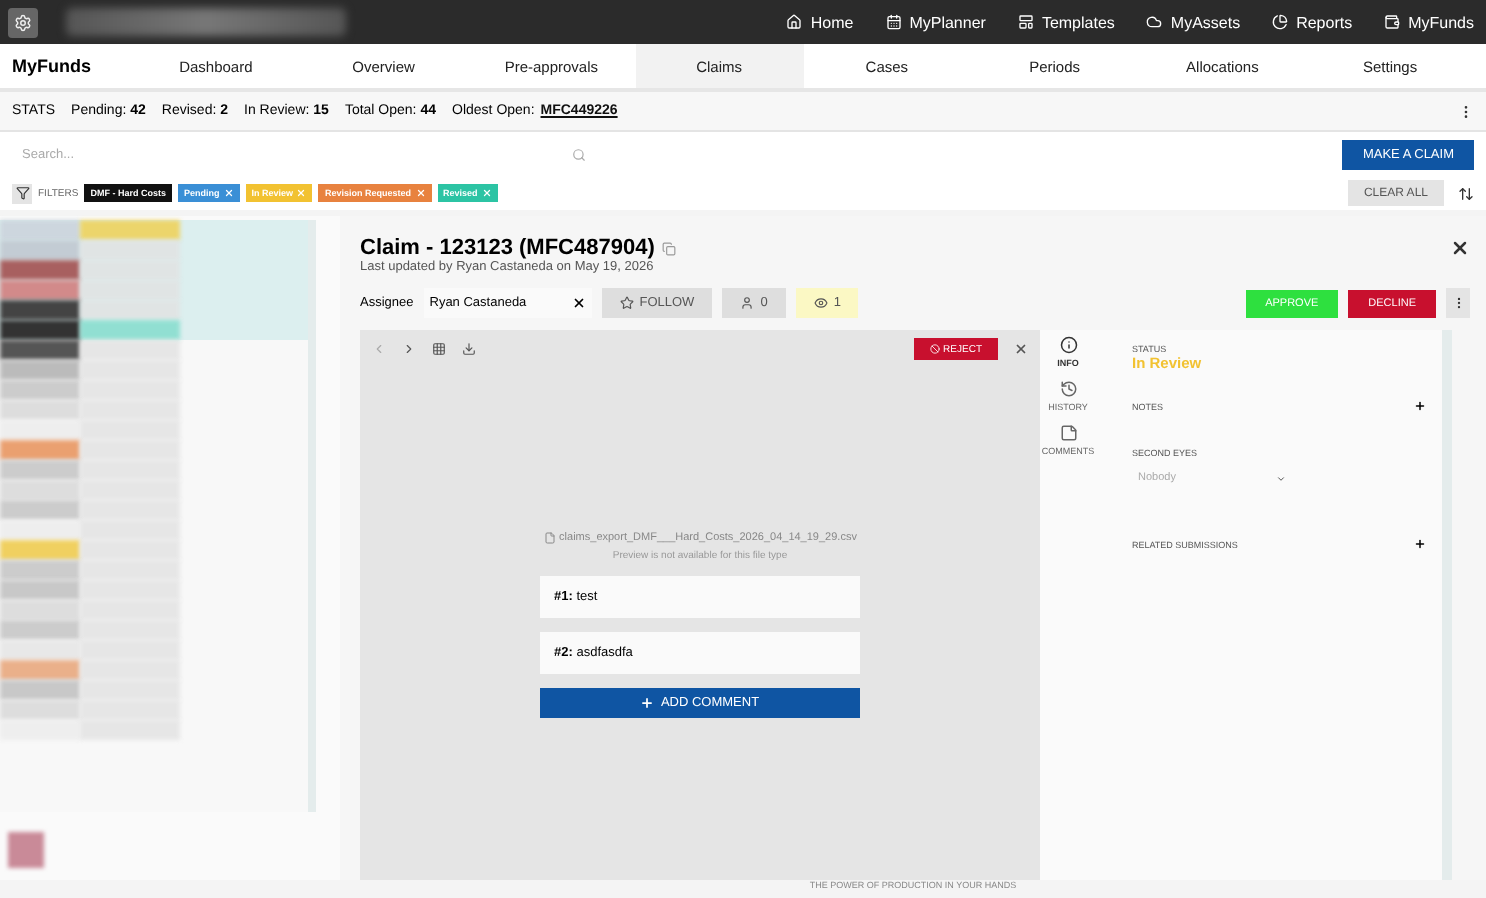 The width and height of the screenshot is (1486, 898). I want to click on copy-icon, so click(669, 248).